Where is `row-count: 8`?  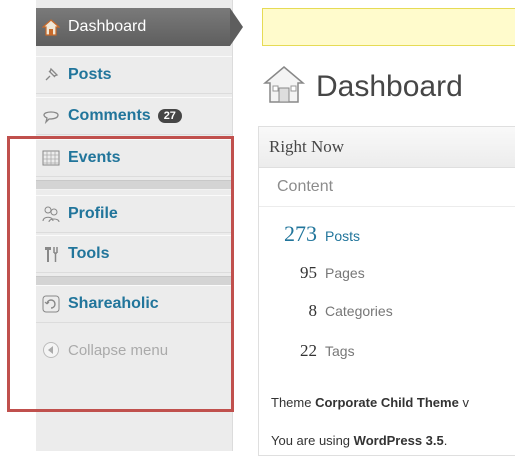
row-count: 8 is located at coordinates (313, 310).